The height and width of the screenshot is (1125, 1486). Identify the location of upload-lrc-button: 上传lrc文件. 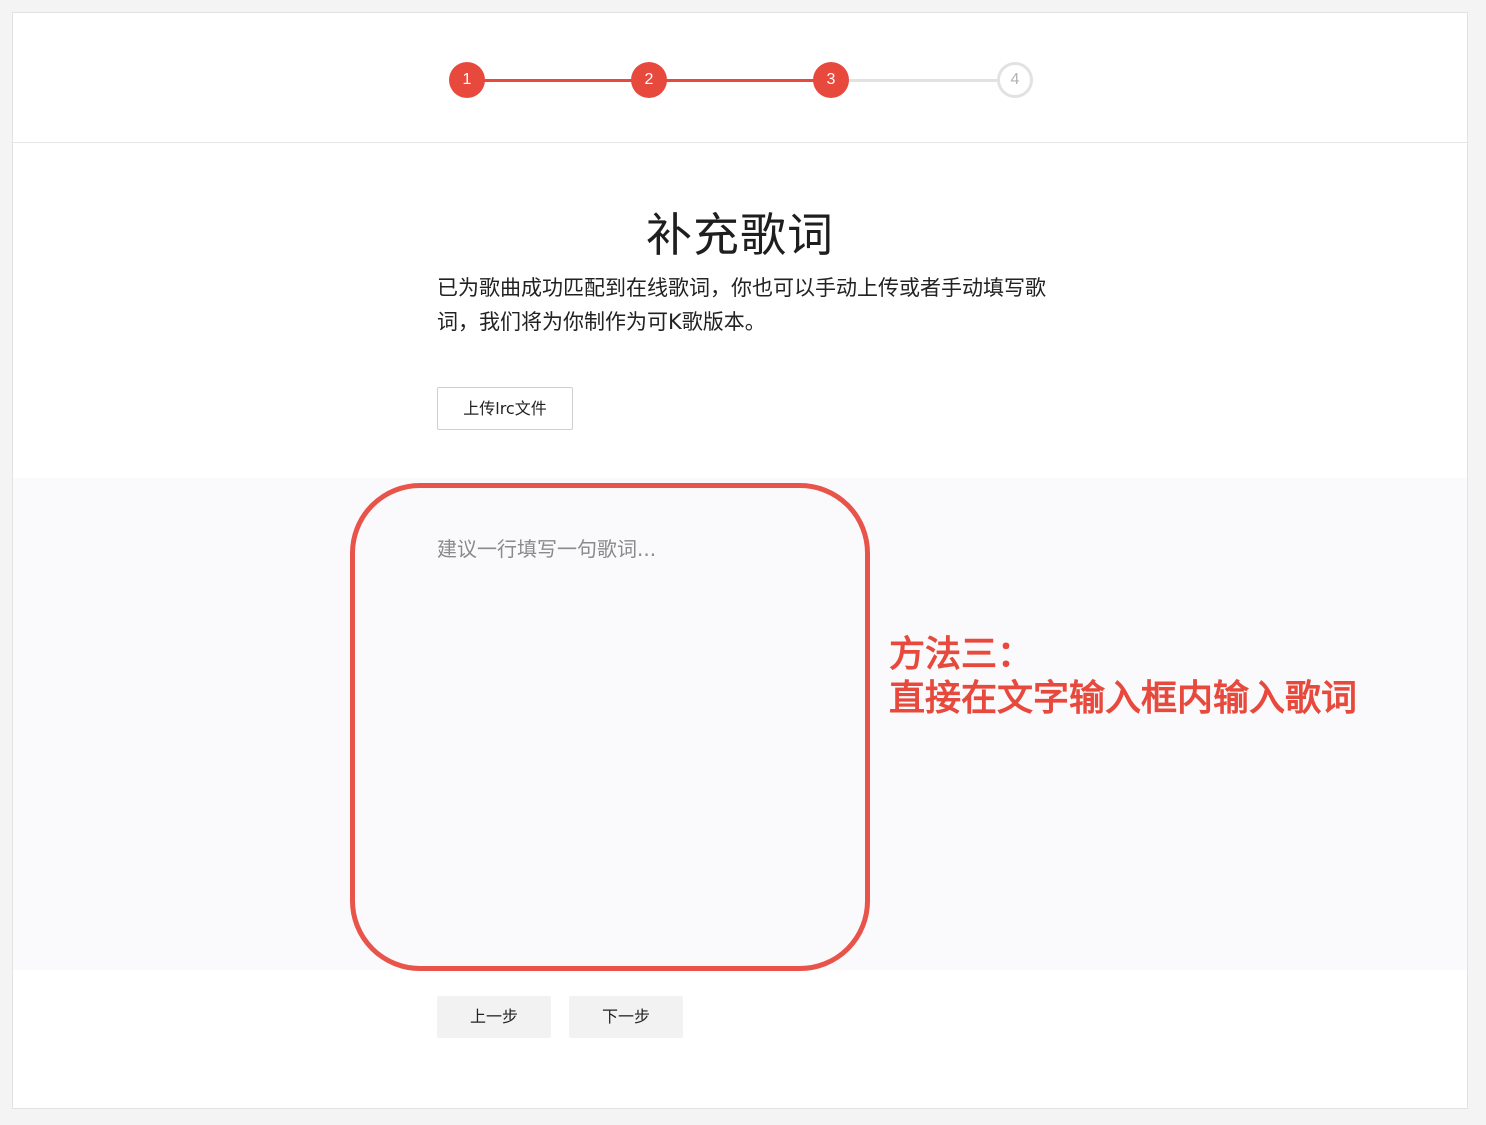
(505, 408).